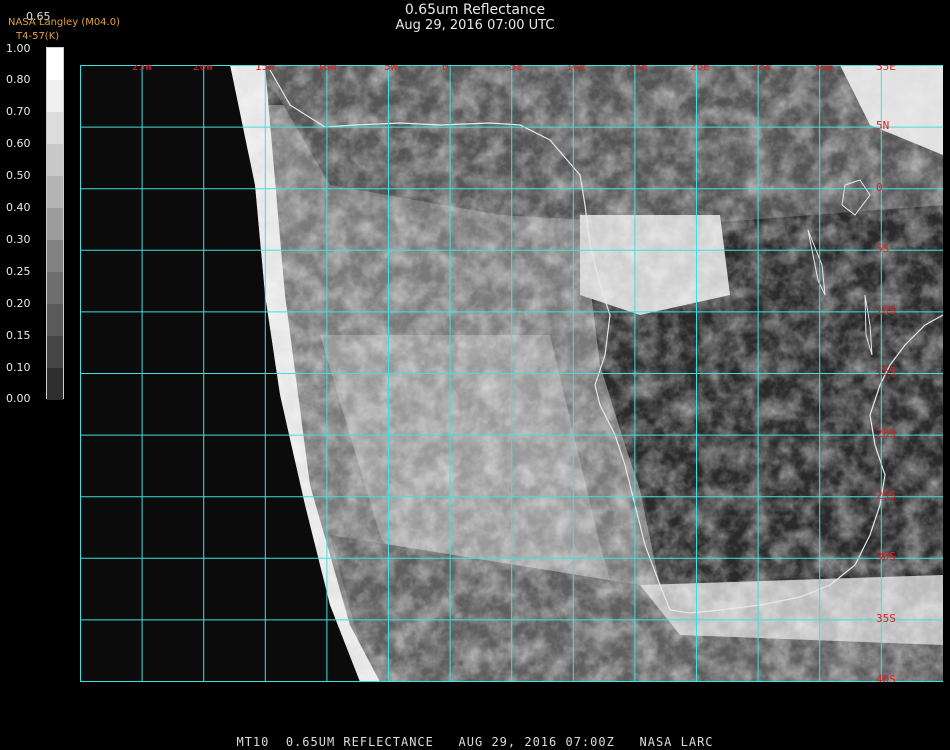 Image resolution: width=950 pixels, height=750 pixels. What do you see at coordinates (883, 248) in the screenshot?
I see `lat-label: 5S` at bounding box center [883, 248].